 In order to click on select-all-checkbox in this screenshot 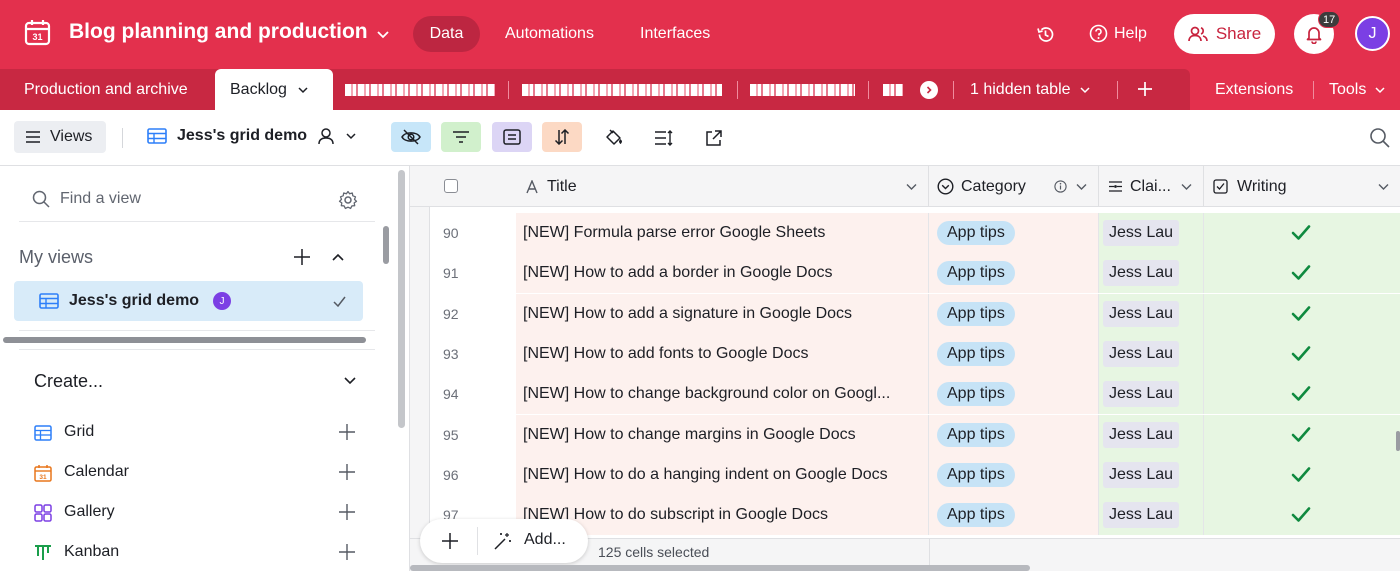, I will do `click(451, 186)`.